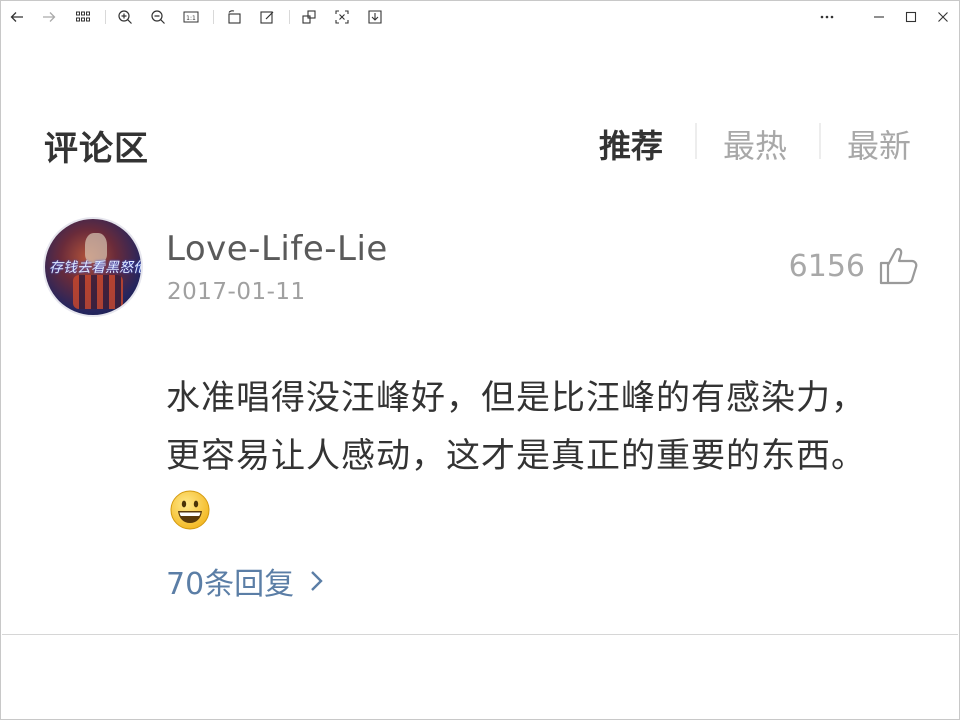 The image size is (960, 720). What do you see at coordinates (827, 17) in the screenshot?
I see `more-icon` at bounding box center [827, 17].